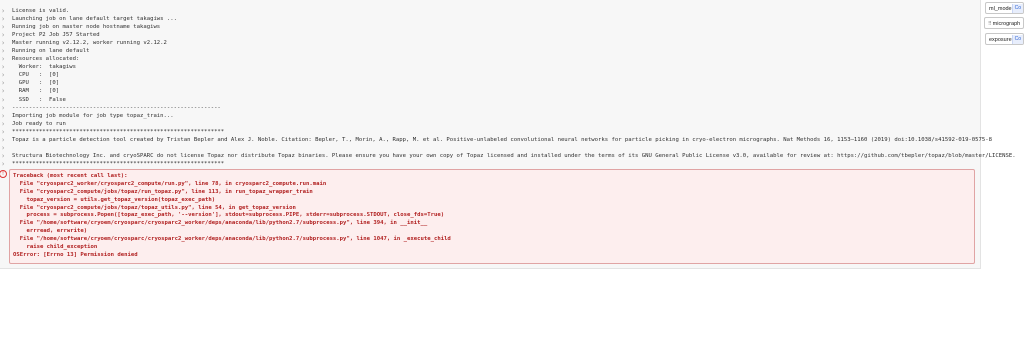 Image resolution: width=1024 pixels, height=355 pixels. Describe the element at coordinates (55, 247) in the screenshot. I see `error-line: raise child_exception` at that location.